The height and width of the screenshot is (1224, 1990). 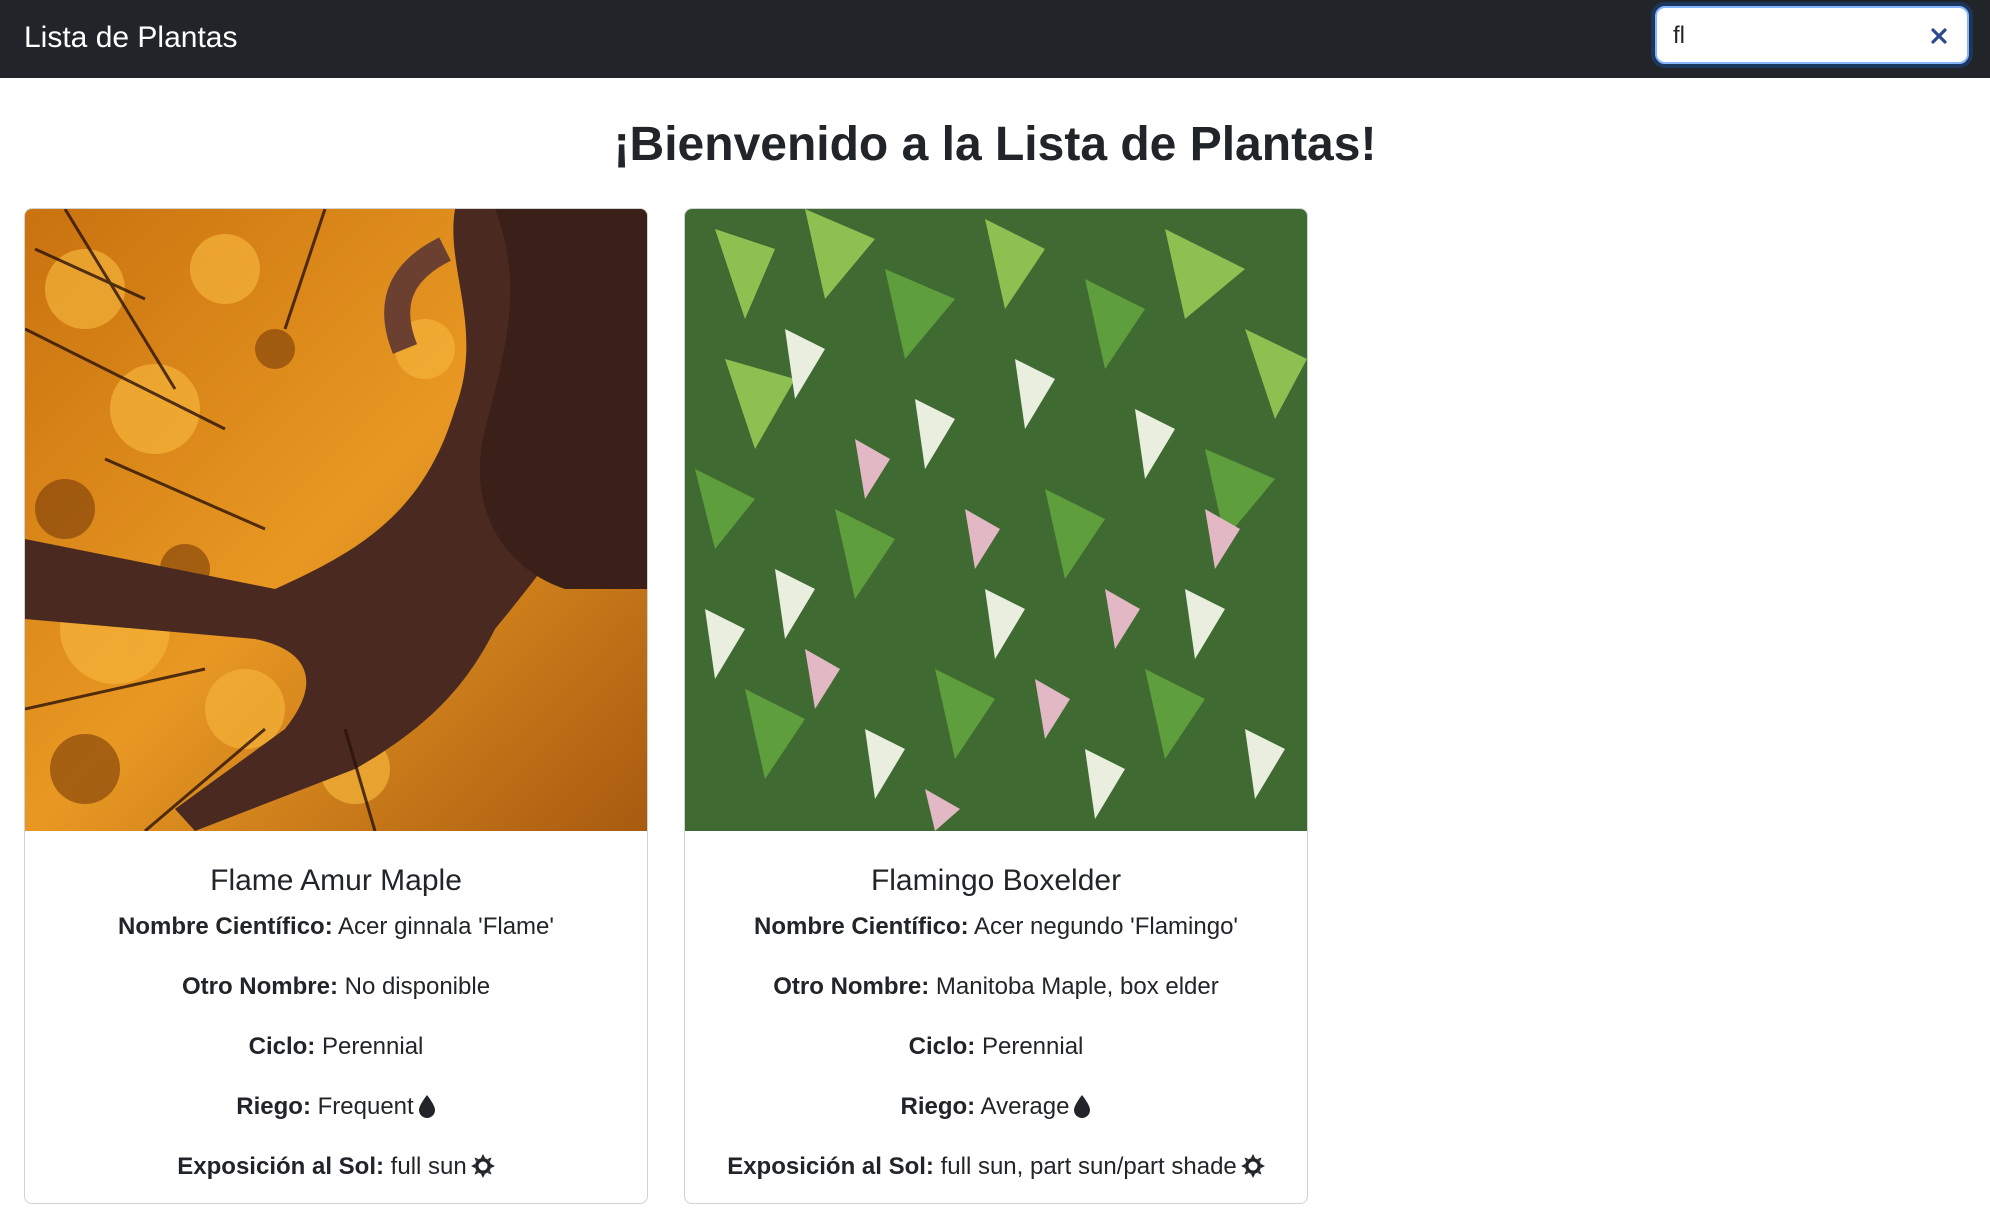 I want to click on watering-line: Riego: Average, so click(x=996, y=1107).